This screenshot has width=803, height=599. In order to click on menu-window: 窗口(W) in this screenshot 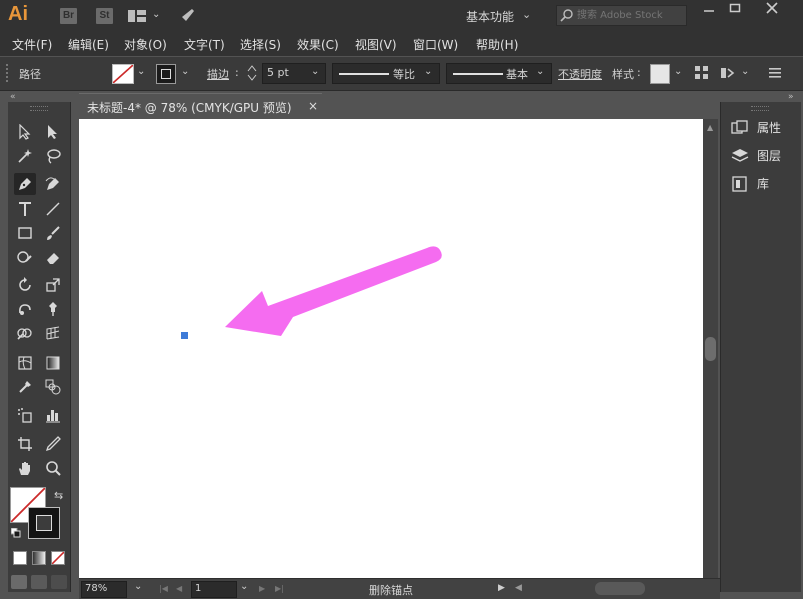, I will do `click(435, 44)`.